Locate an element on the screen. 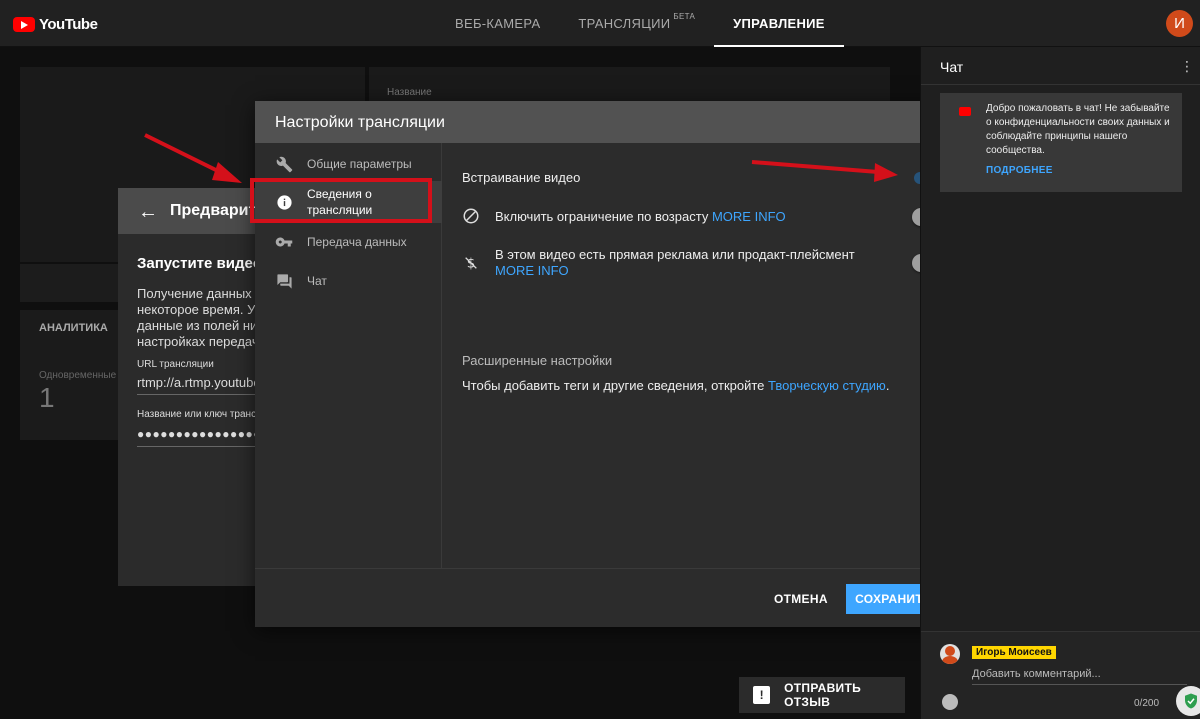 The width and height of the screenshot is (1200, 719). advanced-settings-title: Расширенные настройки is located at coordinates (537, 360).